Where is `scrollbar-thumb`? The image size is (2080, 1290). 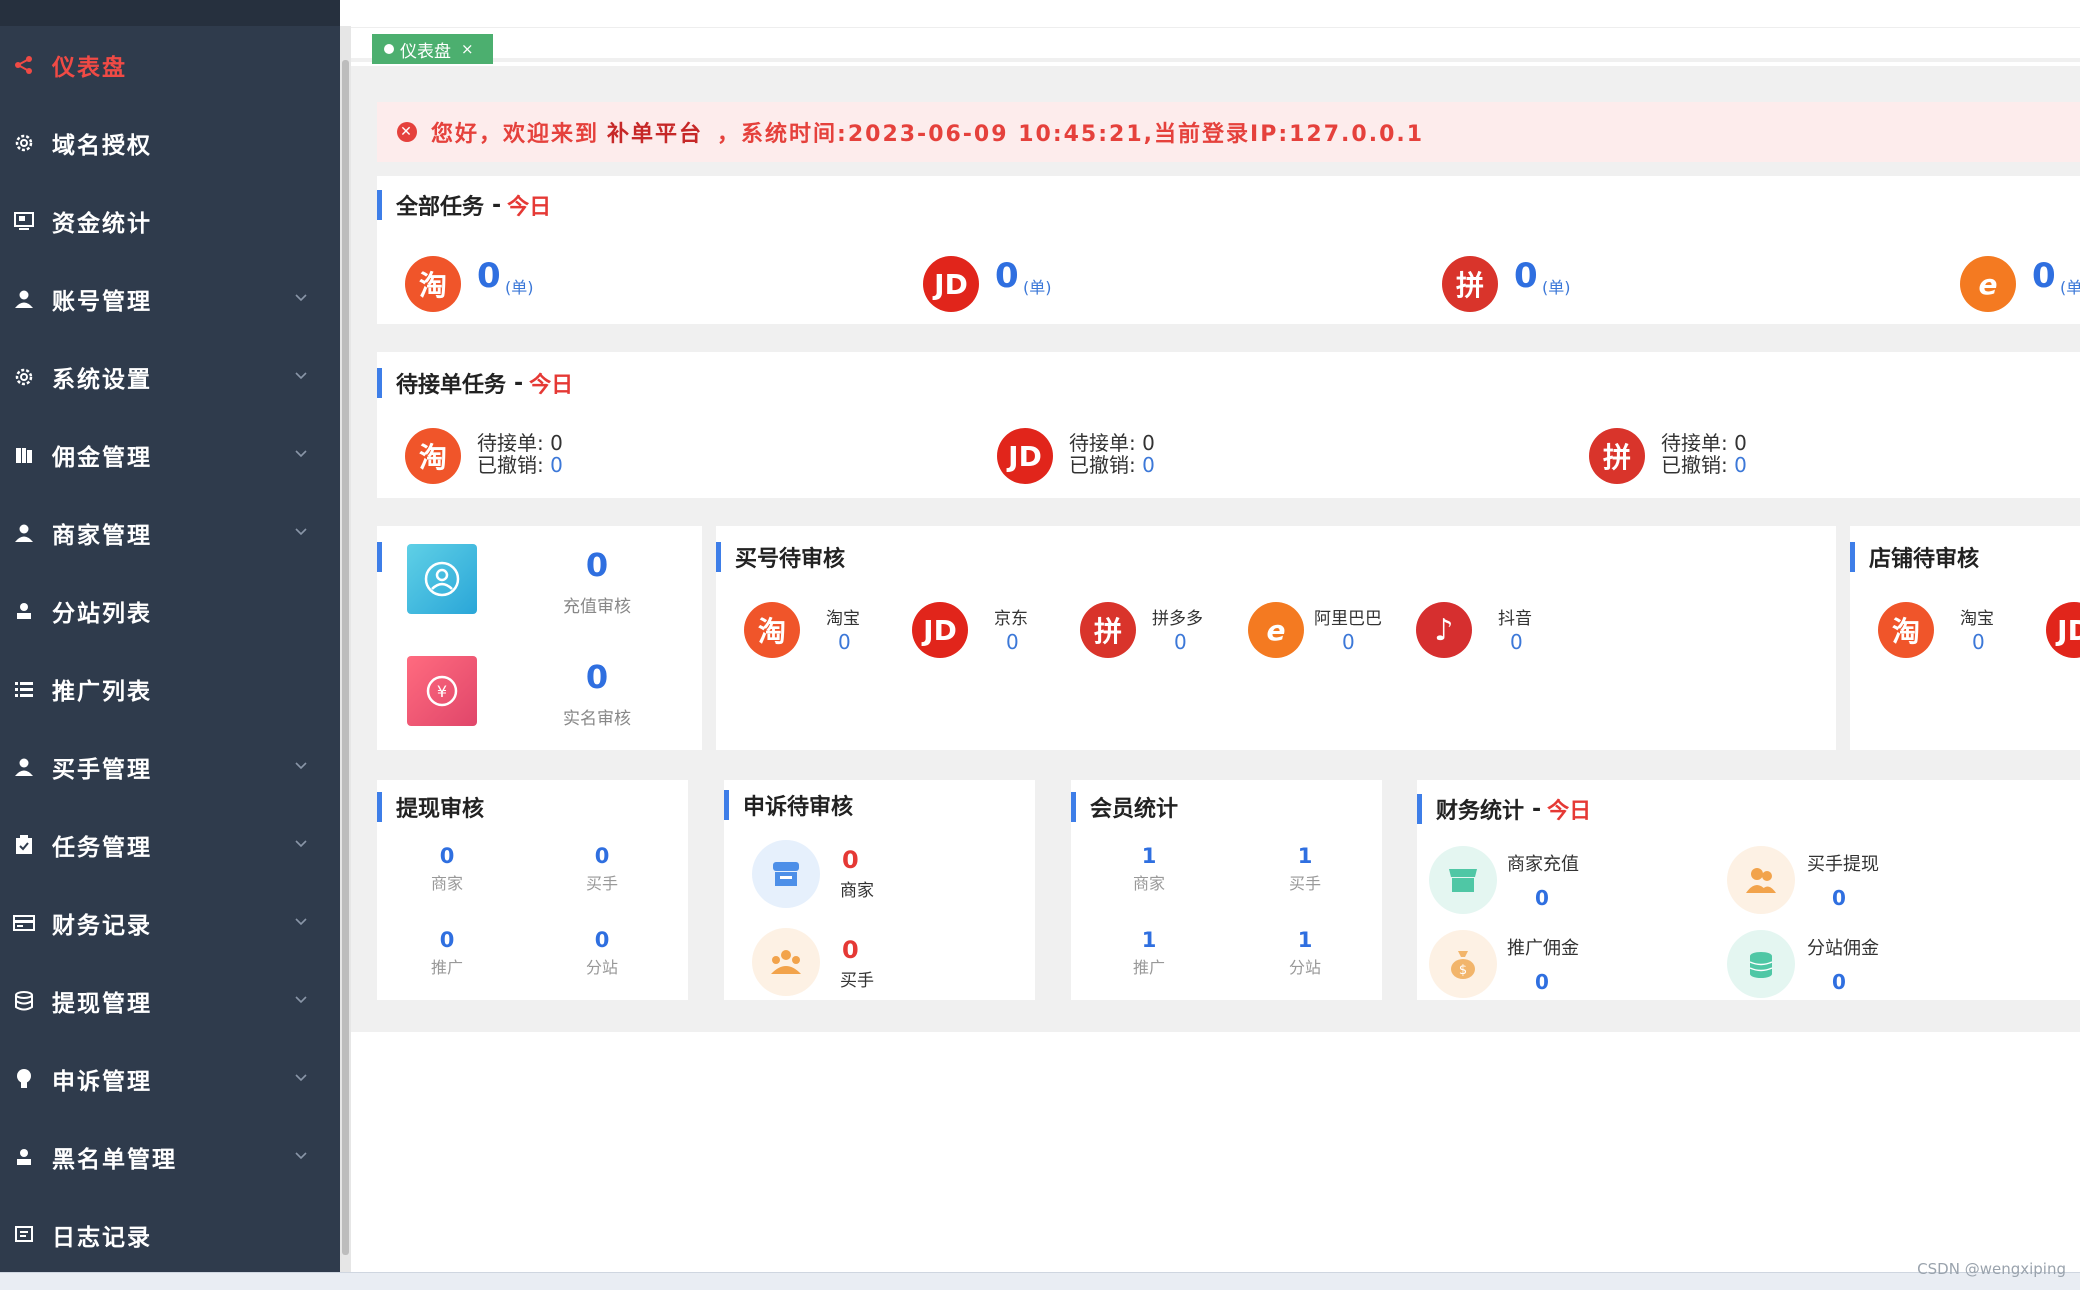
scrollbar-thumb is located at coordinates (345, 657).